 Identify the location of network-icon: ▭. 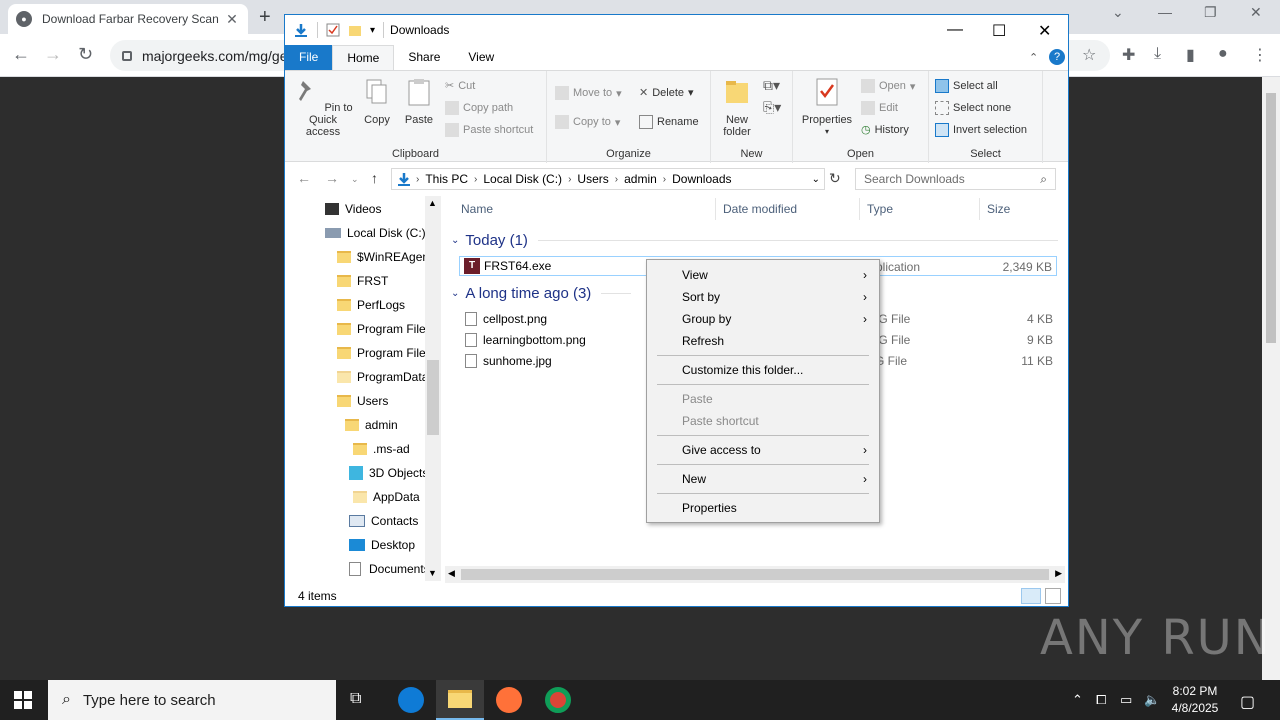
(1126, 700).